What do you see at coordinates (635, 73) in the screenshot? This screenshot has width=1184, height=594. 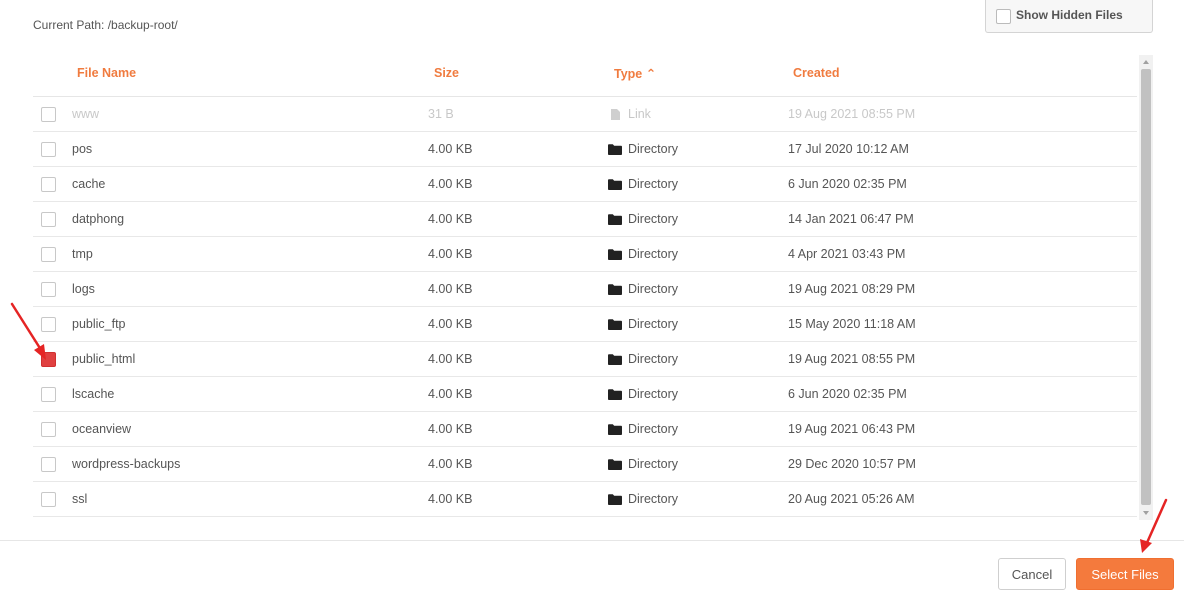 I see `column-header-type: Type ⌃` at bounding box center [635, 73].